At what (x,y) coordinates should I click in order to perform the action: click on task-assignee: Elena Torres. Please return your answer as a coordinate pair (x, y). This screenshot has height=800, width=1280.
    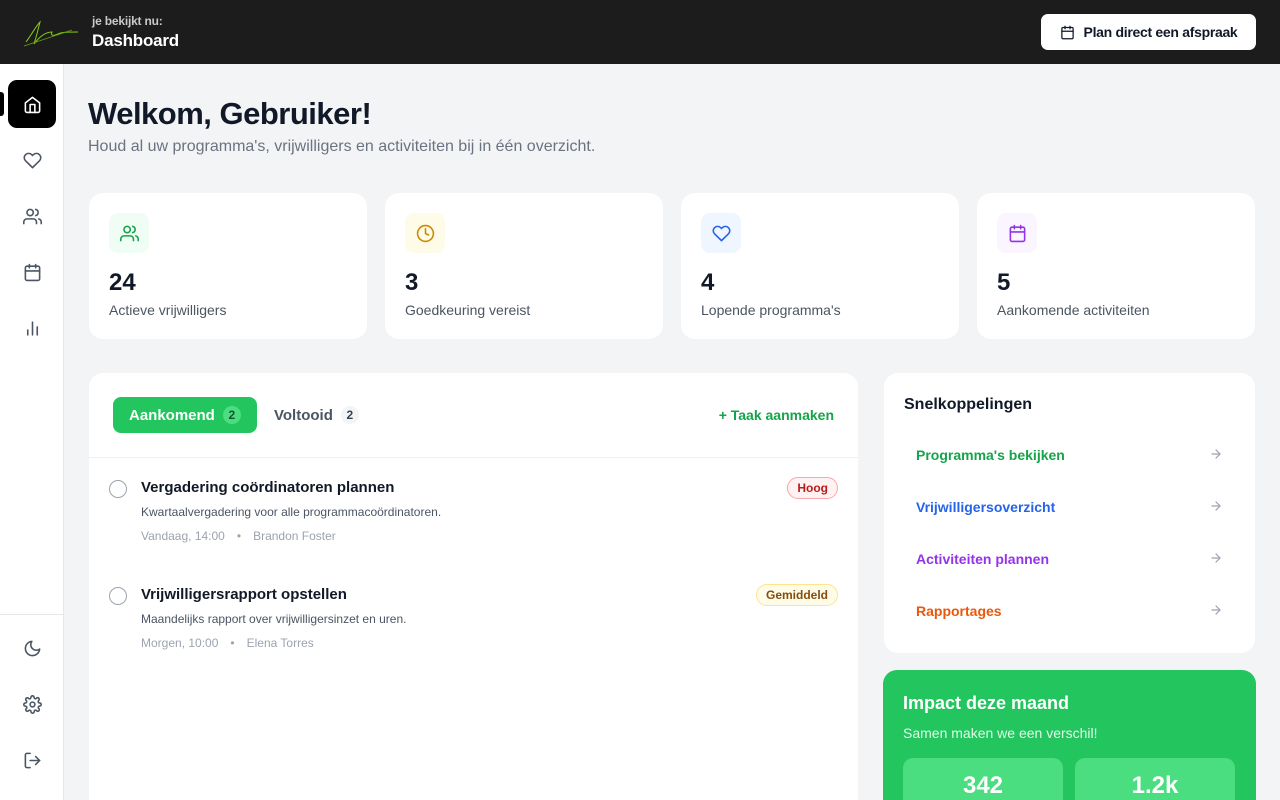
    Looking at the image, I should click on (280, 643).